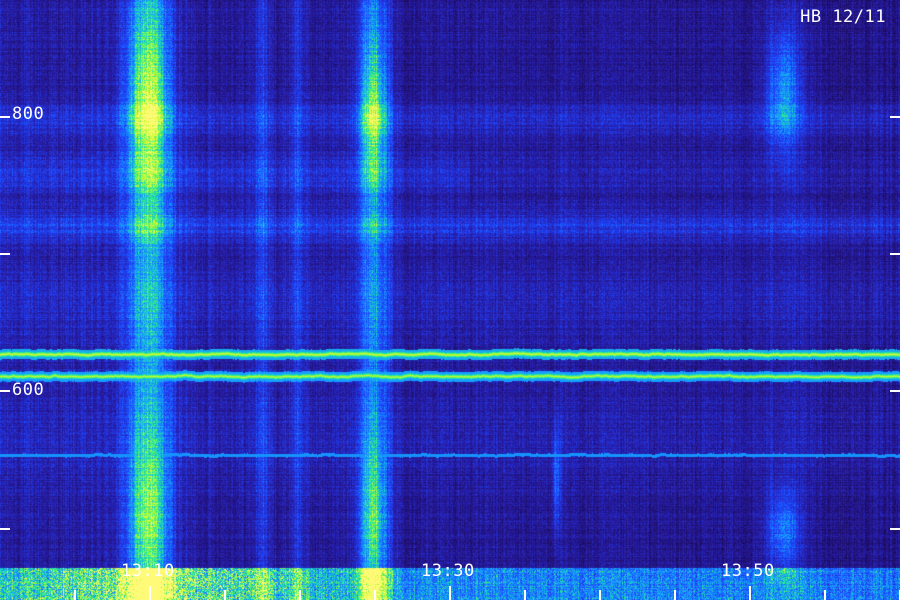  Describe the element at coordinates (28, 390) in the screenshot. I see `y-tick-label-600: 600` at that location.